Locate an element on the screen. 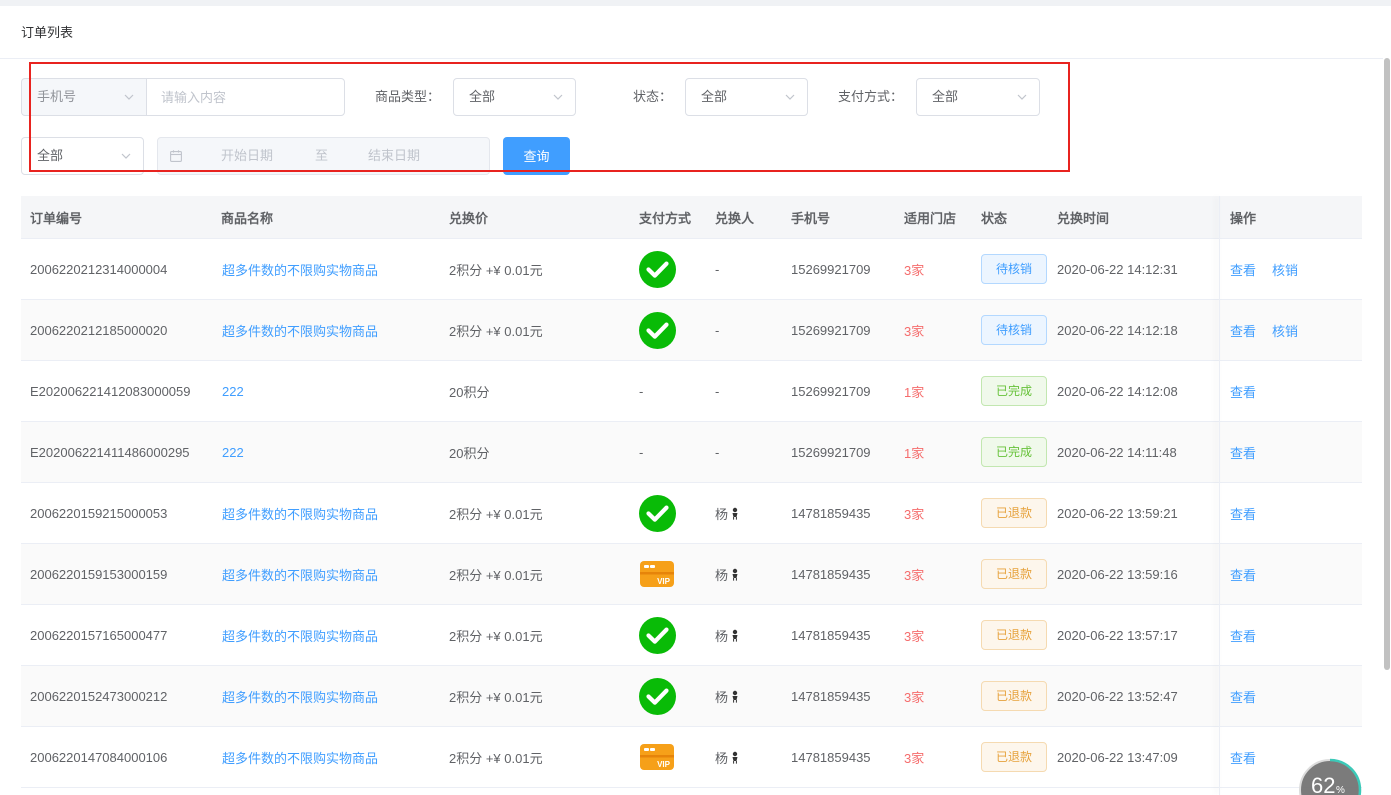 The height and width of the screenshot is (795, 1391). search-input is located at coordinates (245, 97).